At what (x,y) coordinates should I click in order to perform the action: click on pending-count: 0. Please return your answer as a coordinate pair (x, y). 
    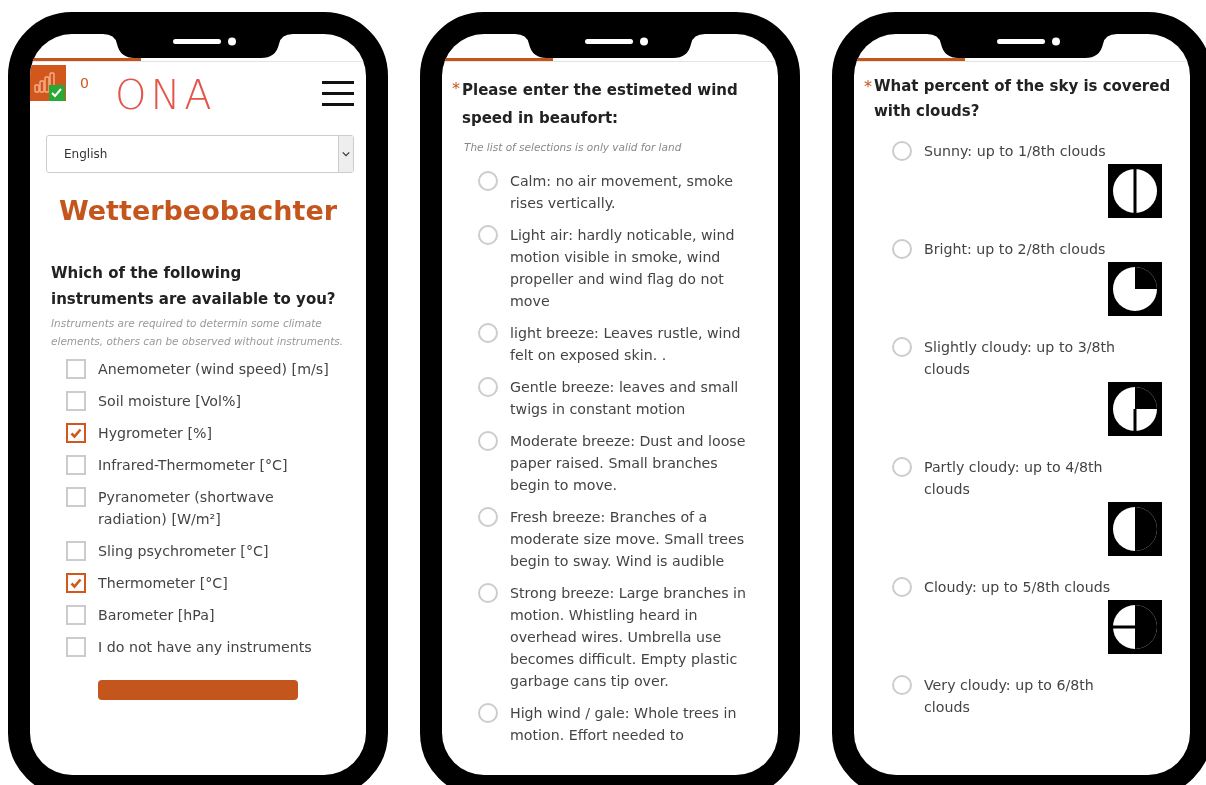
    Looking at the image, I should click on (84, 83).